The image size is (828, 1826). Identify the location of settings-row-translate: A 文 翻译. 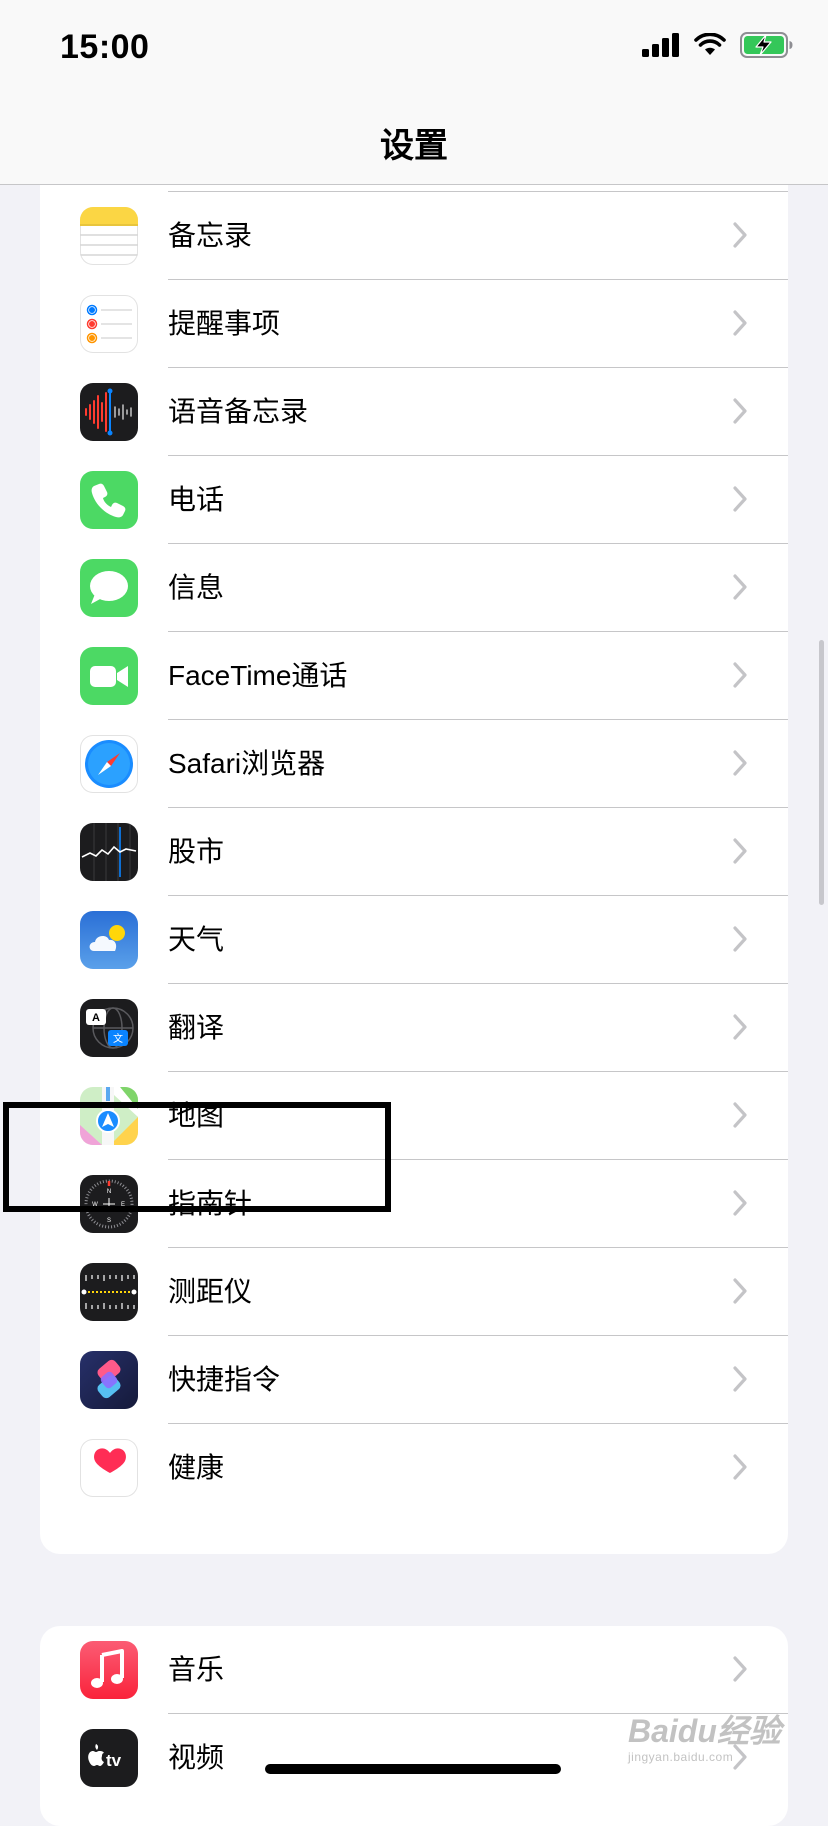
(414, 1028).